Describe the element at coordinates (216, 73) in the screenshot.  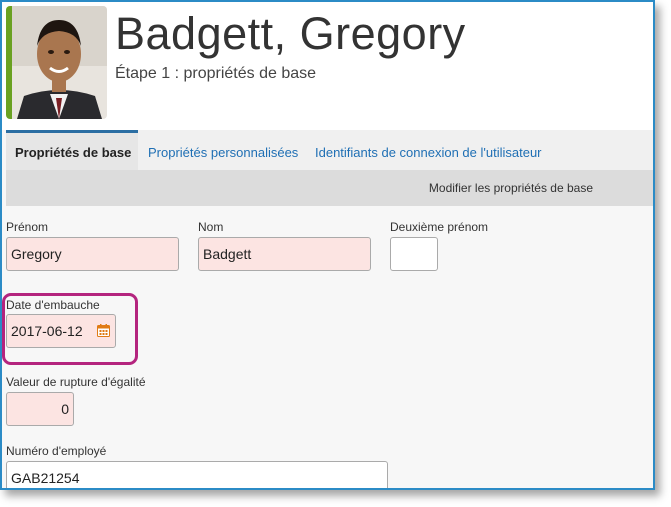
I see `step-subtitle: Étape 1 : propriétés de base` at that location.